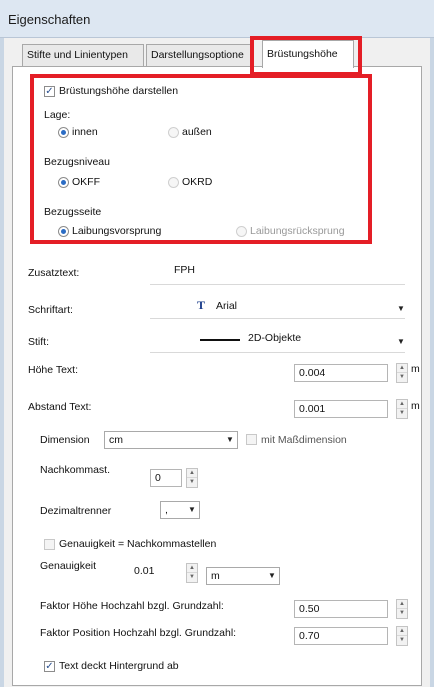  Describe the element at coordinates (180, 510) in the screenshot. I see `dezimaltrenner-dropdown: , ▼` at that location.